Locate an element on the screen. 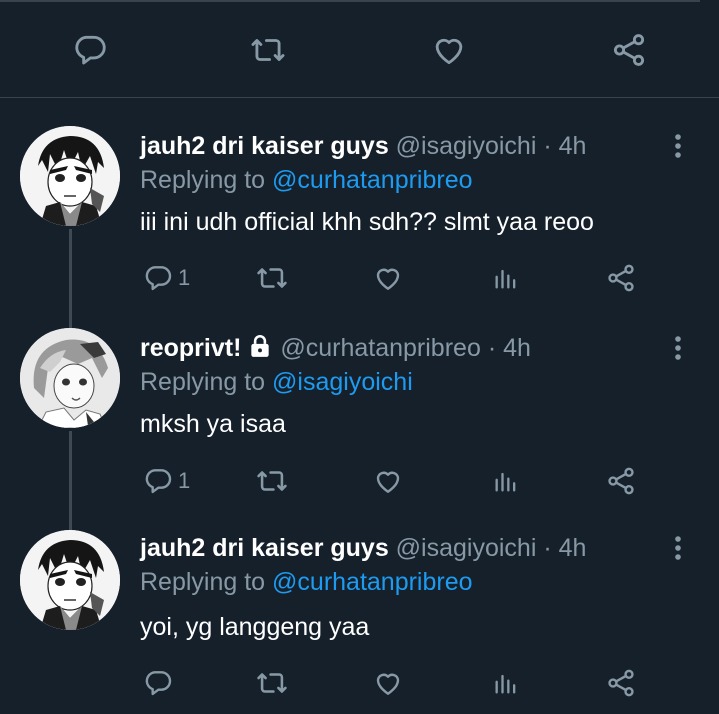 The height and width of the screenshot is (714, 719). reply-button is located at coordinates (160, 683).